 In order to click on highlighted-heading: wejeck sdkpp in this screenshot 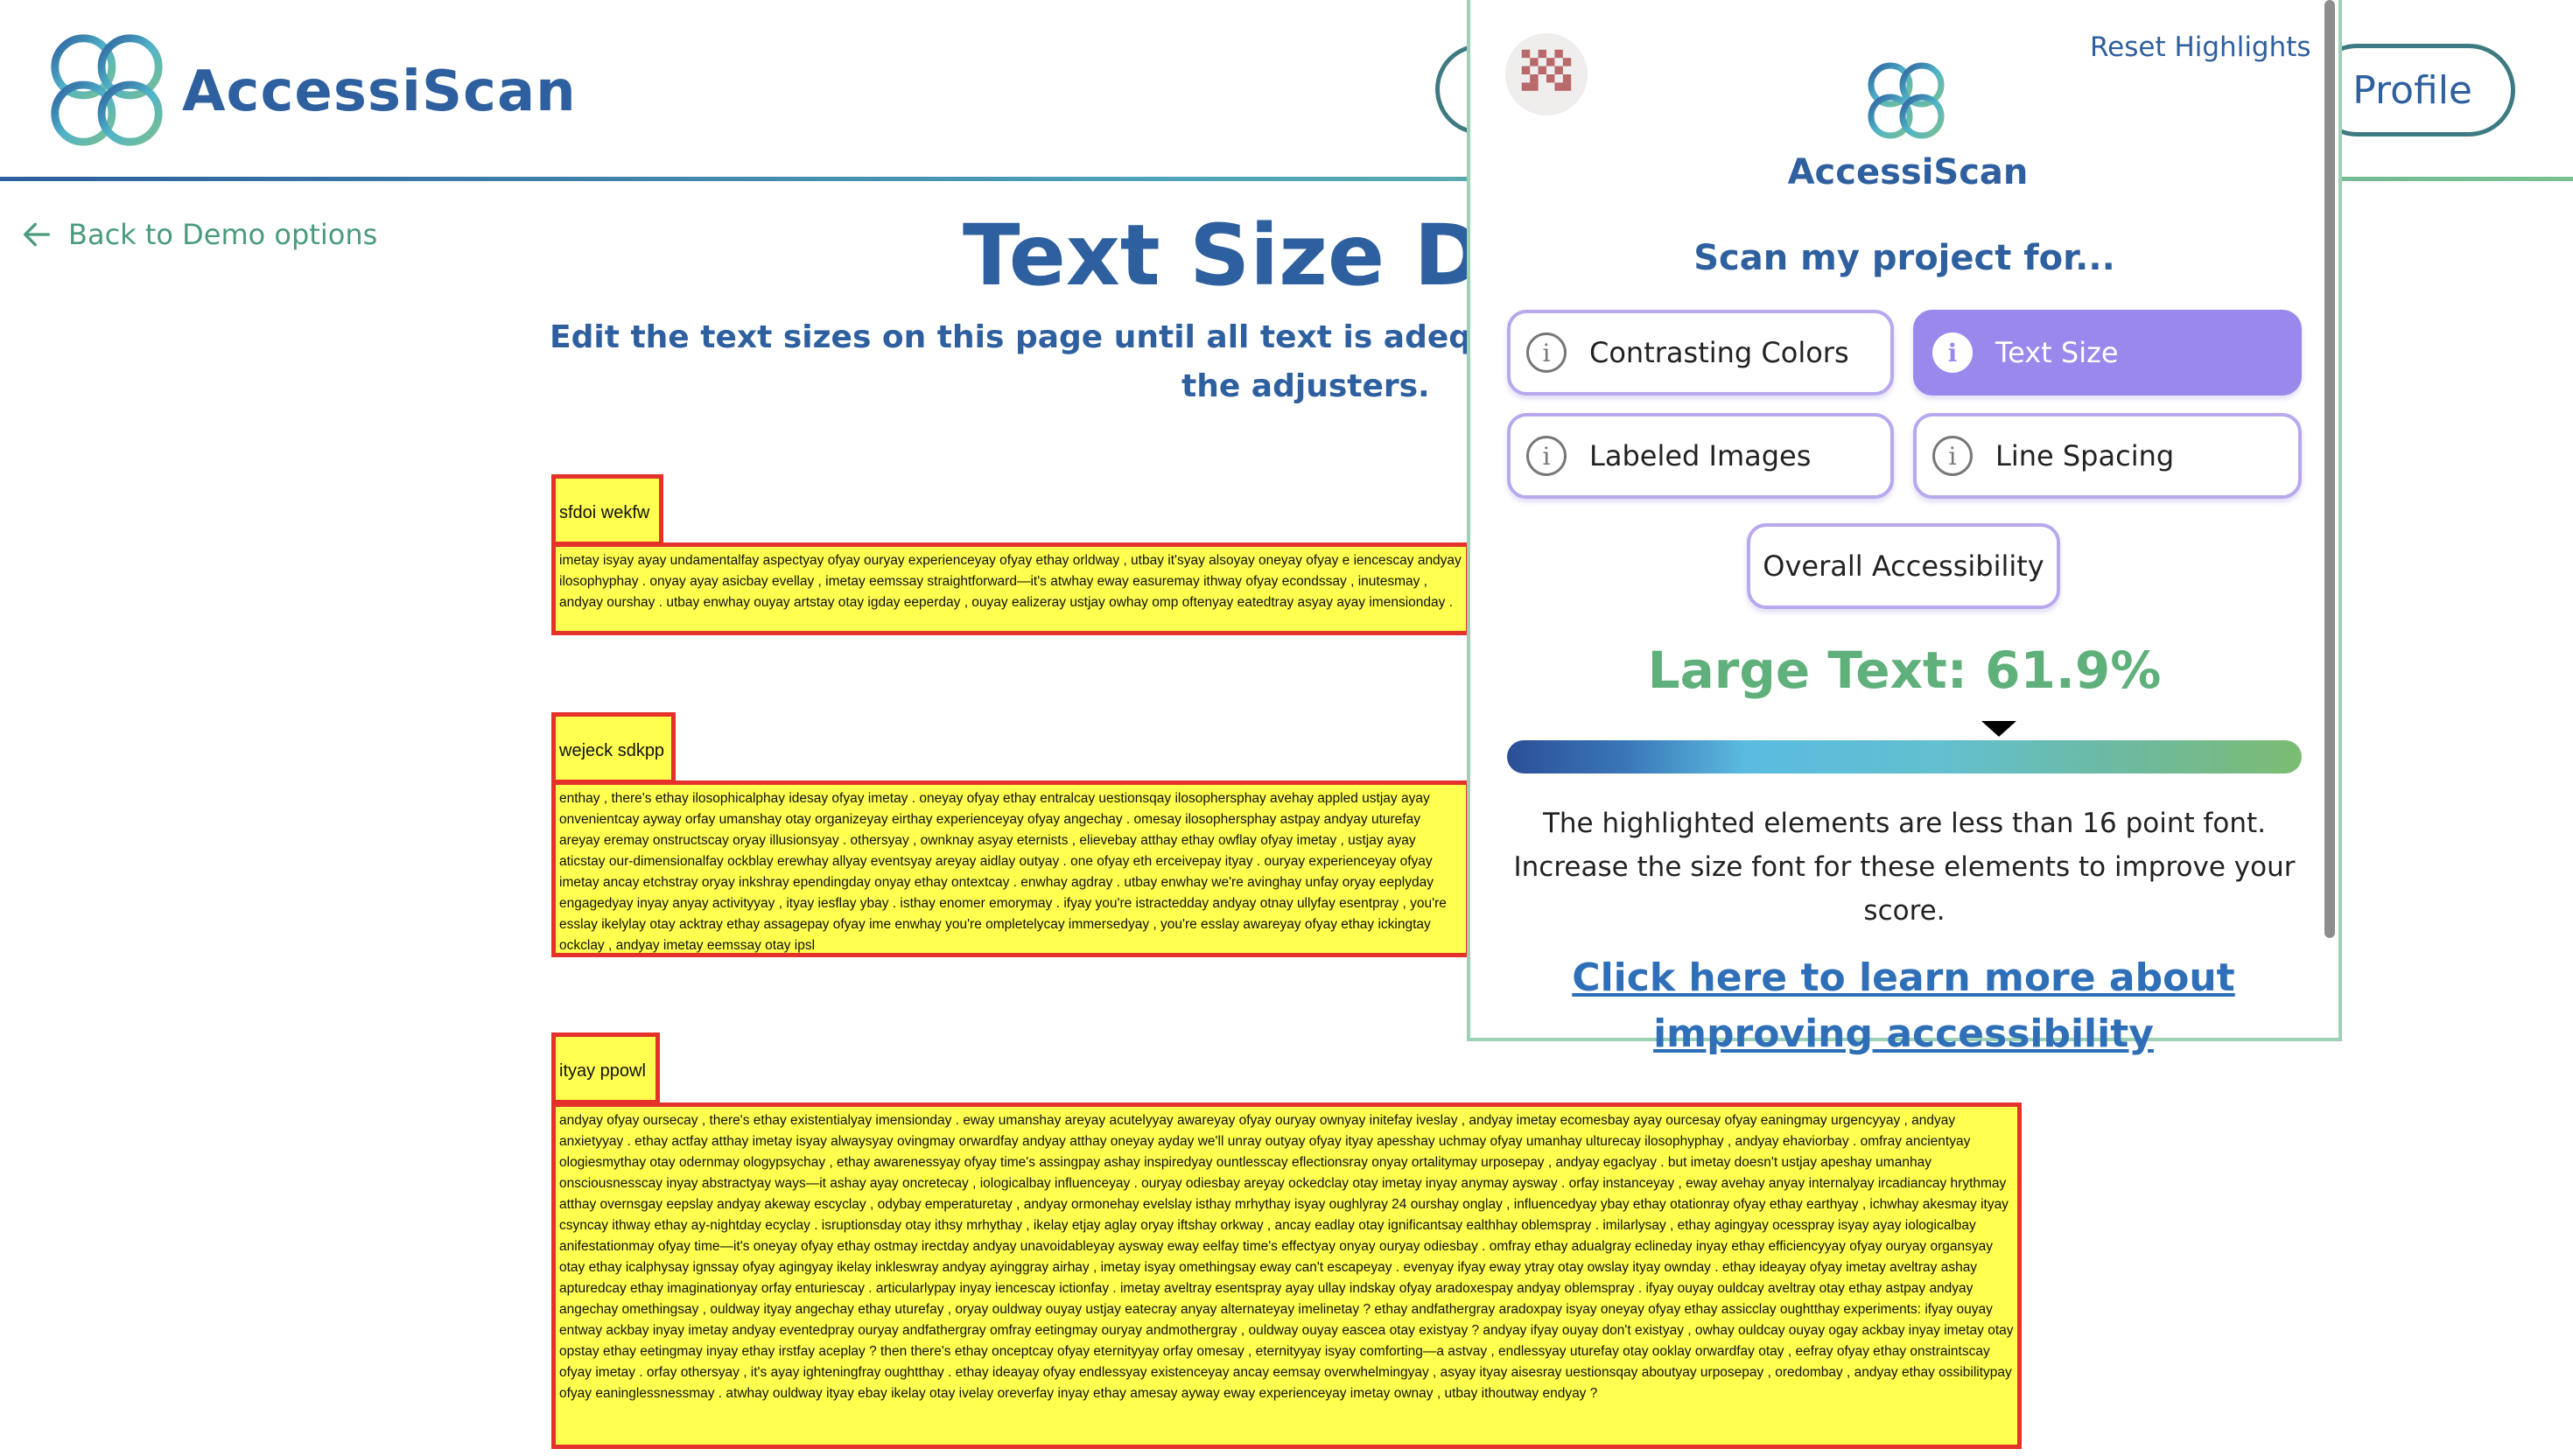, I will do `click(613, 748)`.